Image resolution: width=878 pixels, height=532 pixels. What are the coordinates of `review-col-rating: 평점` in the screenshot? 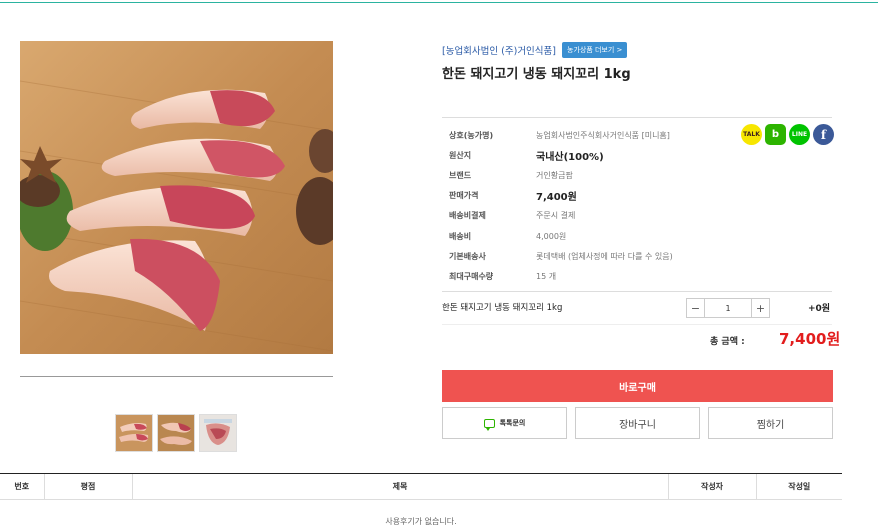 It's located at (87, 486).